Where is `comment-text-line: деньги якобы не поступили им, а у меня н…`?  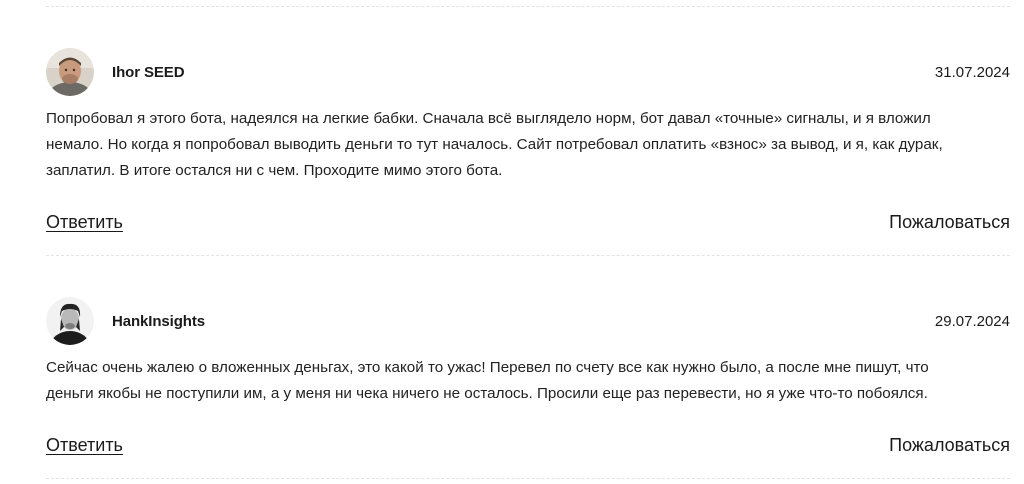 comment-text-line: деньги якобы не поступили им, а у меня н… is located at coordinates (487, 393).